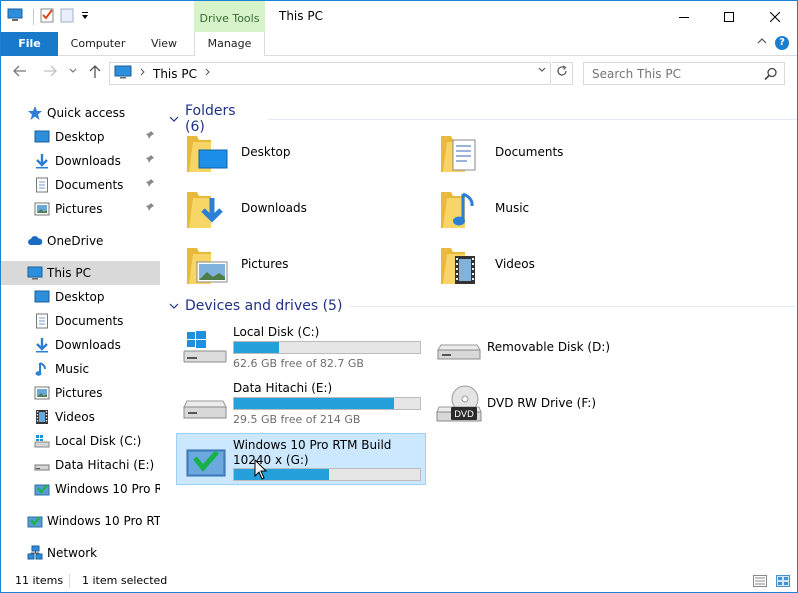 The height and width of the screenshot is (593, 798). I want to click on maximize-button, so click(729, 16).